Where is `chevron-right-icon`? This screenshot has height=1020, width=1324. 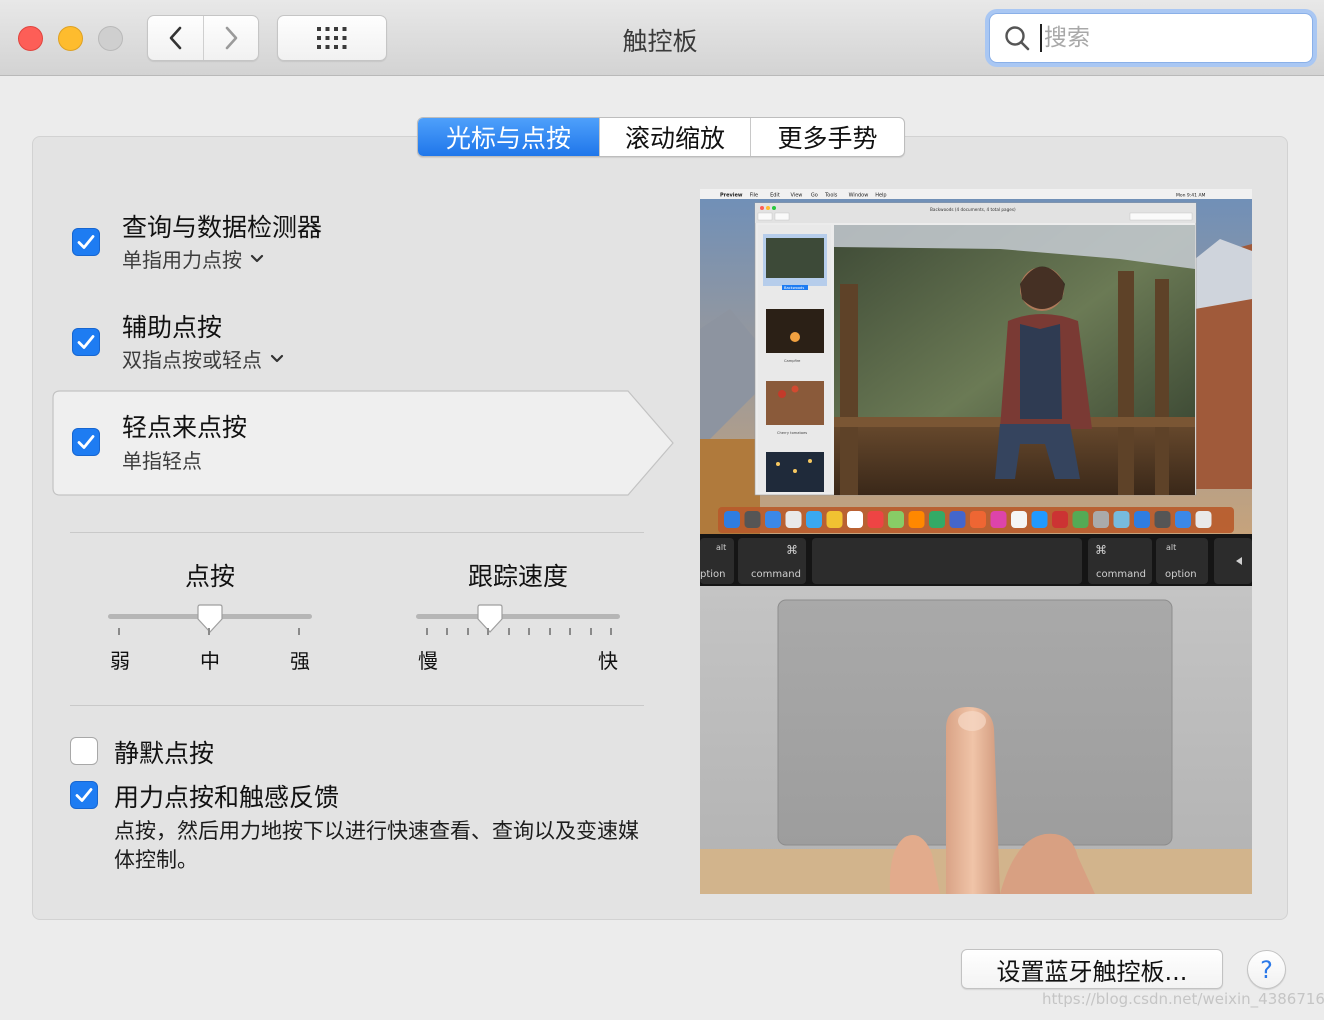 chevron-right-icon is located at coordinates (231, 38).